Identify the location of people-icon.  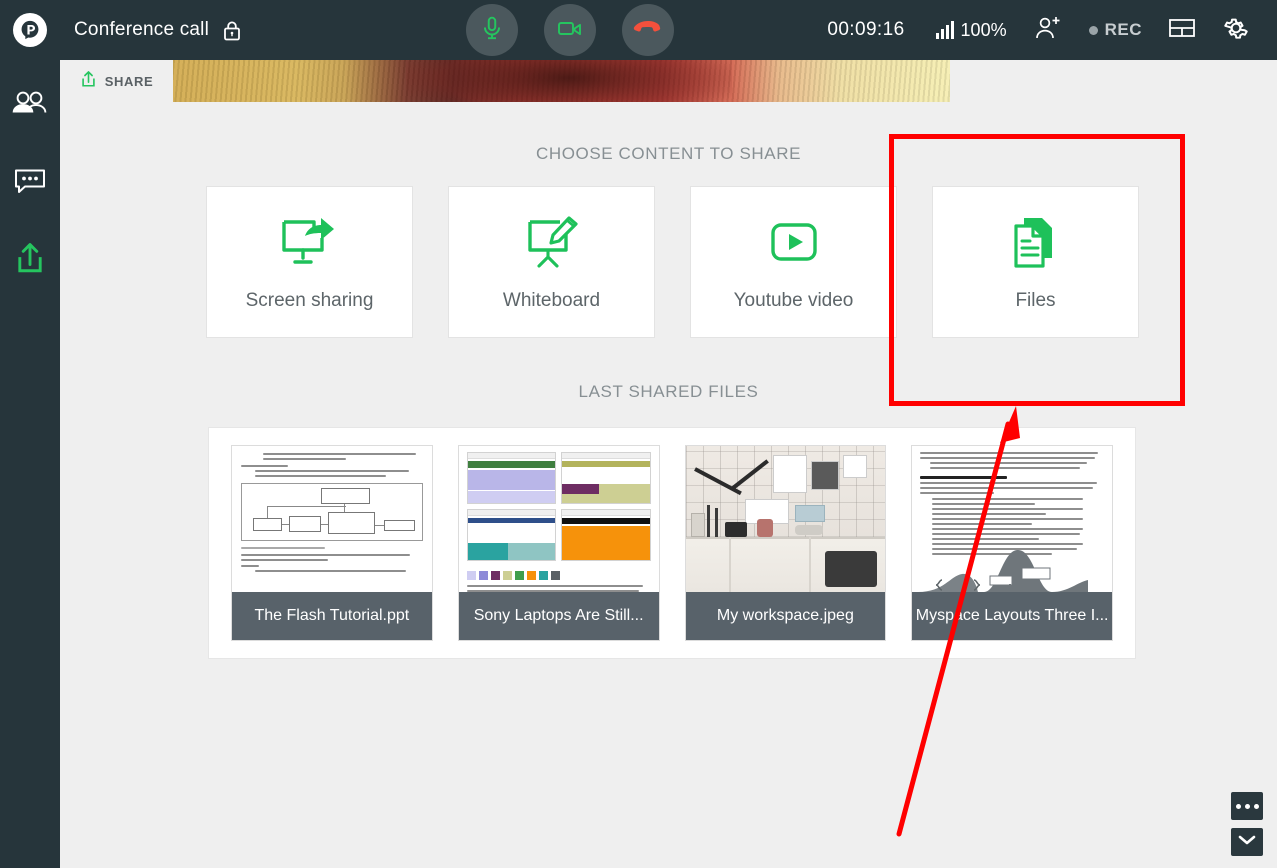
(30, 106).